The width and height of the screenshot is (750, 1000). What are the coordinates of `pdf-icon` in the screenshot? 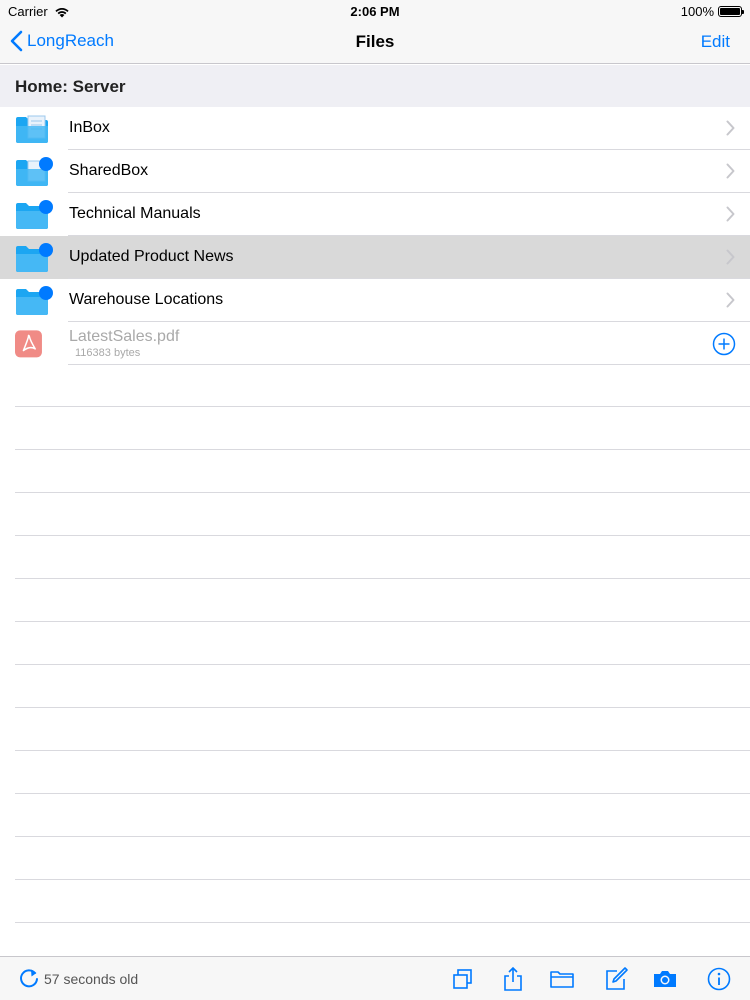 It's located at (28, 344).